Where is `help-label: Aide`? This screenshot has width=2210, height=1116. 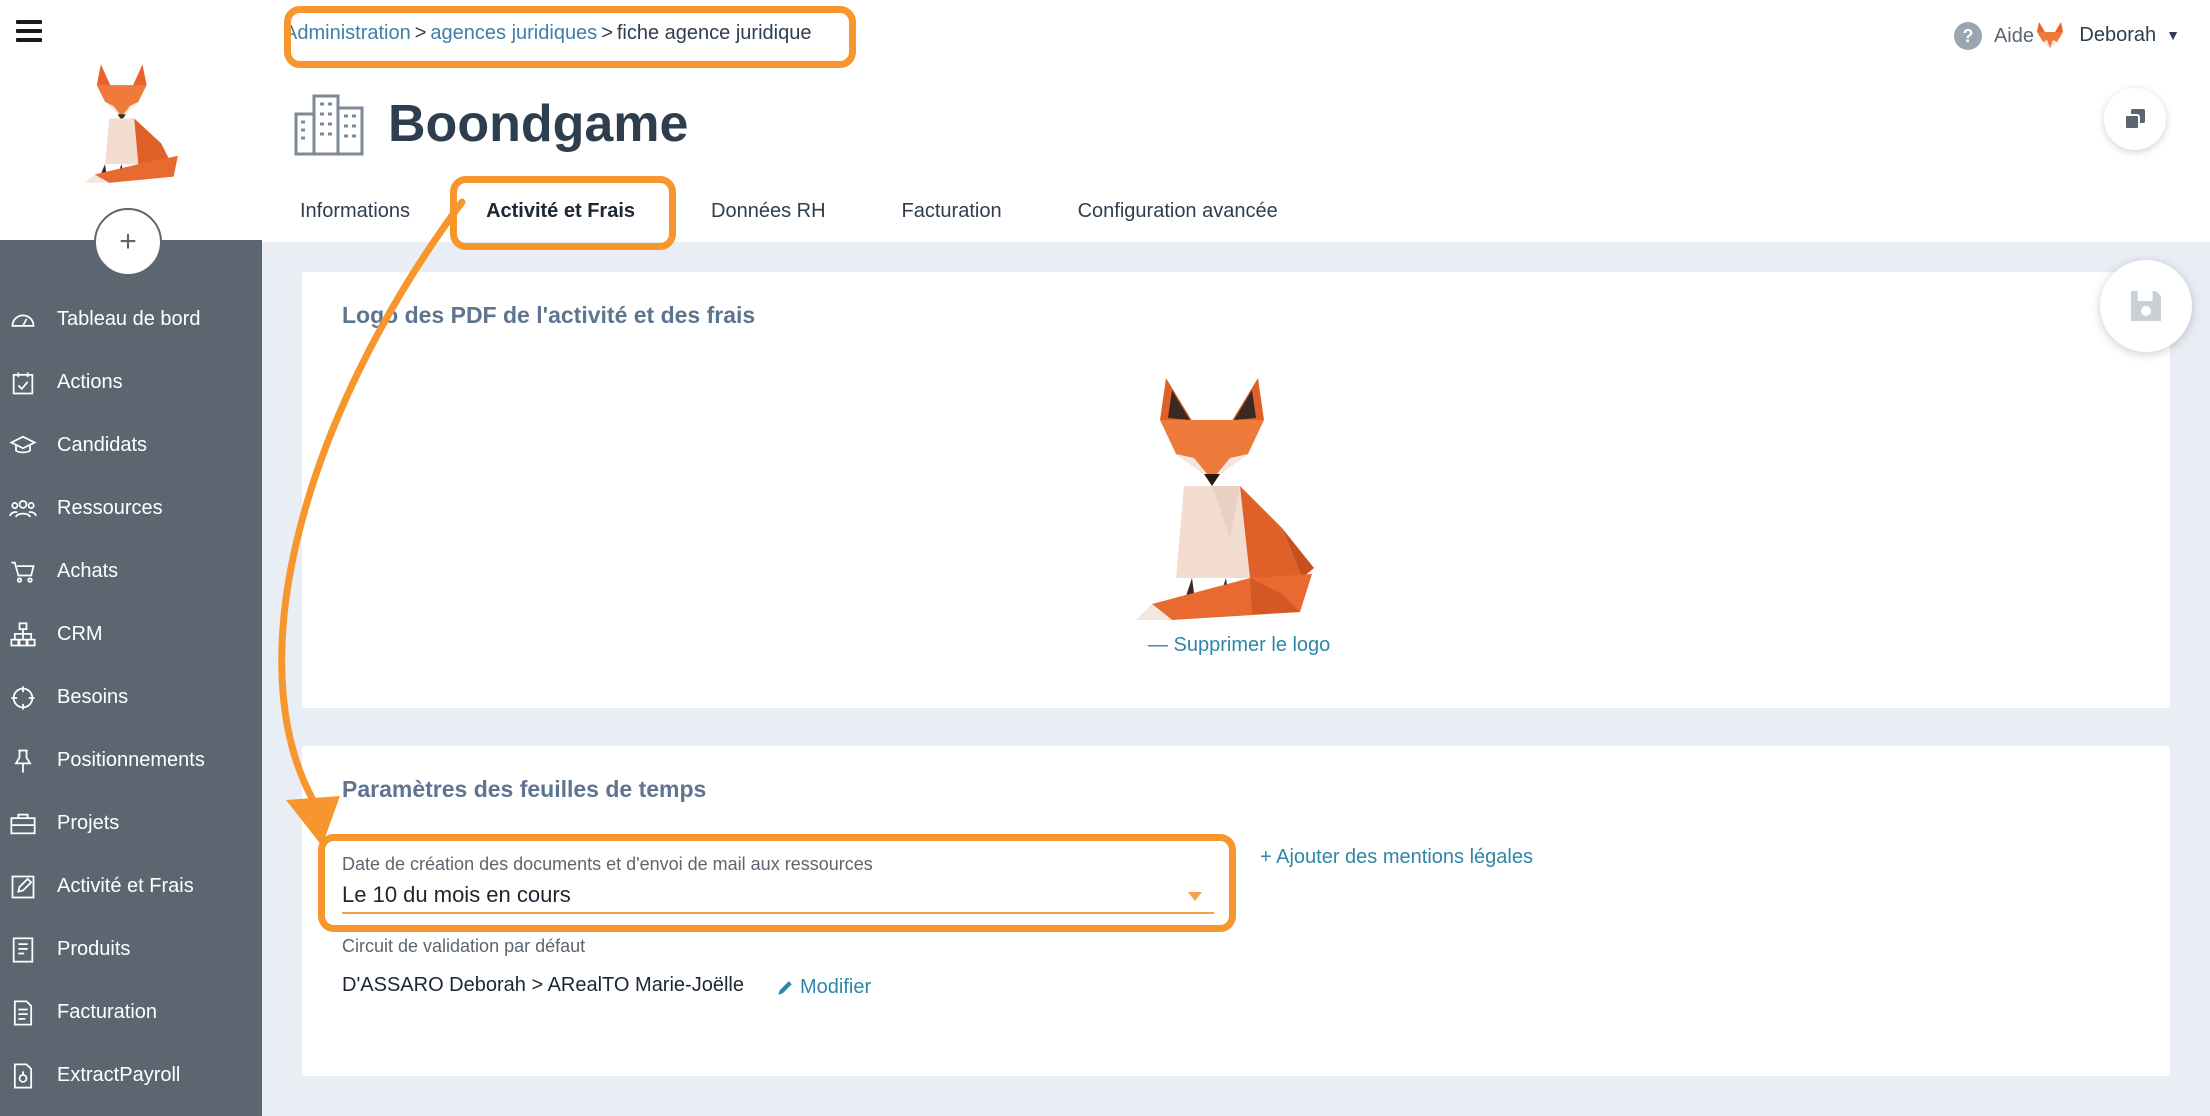 help-label: Aide is located at coordinates (2013, 35).